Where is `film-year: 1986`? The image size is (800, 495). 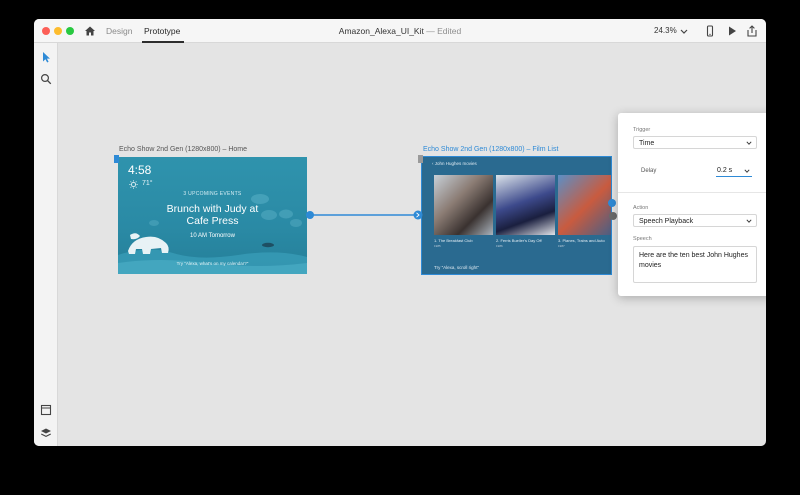
film-year: 1986 is located at coordinates (499, 246).